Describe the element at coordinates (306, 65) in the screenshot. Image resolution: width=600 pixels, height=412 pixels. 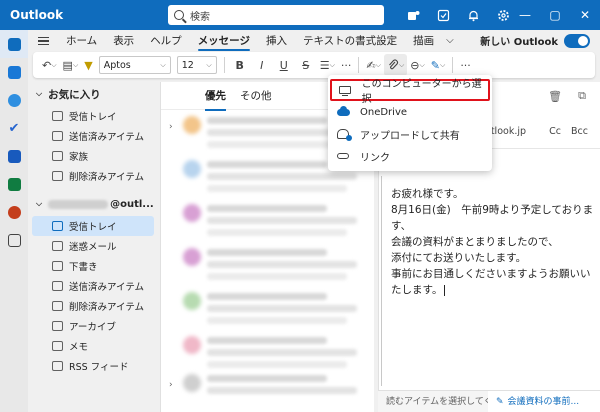
I see `strikethrough-button: S` at that location.